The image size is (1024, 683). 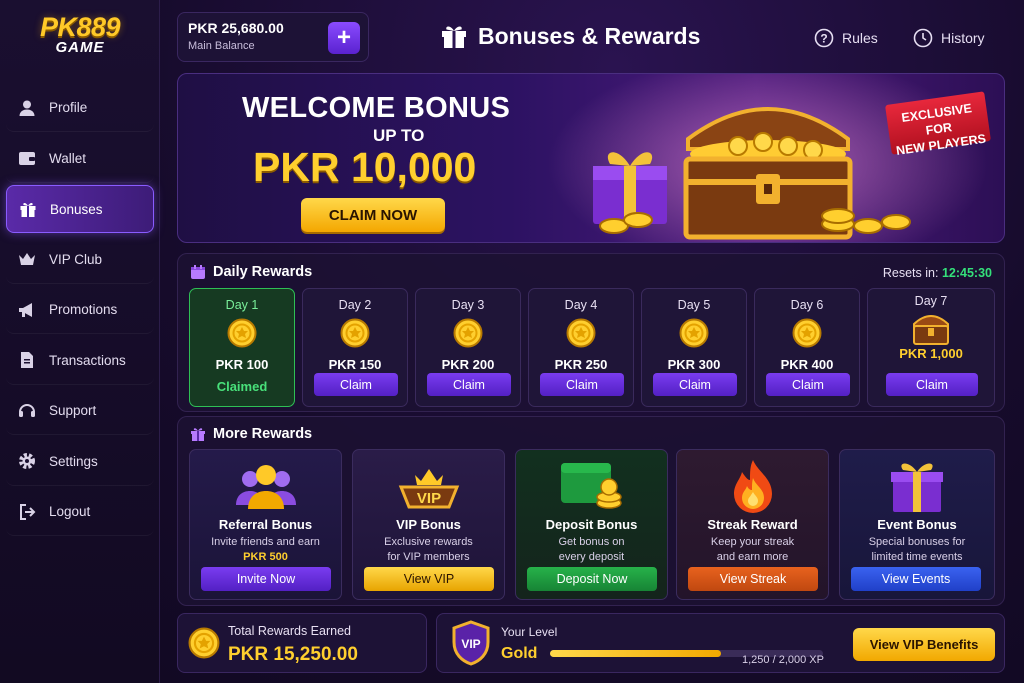 What do you see at coordinates (924, 644) in the screenshot?
I see `view-vip-benefits-button: View VIP Benefits` at bounding box center [924, 644].